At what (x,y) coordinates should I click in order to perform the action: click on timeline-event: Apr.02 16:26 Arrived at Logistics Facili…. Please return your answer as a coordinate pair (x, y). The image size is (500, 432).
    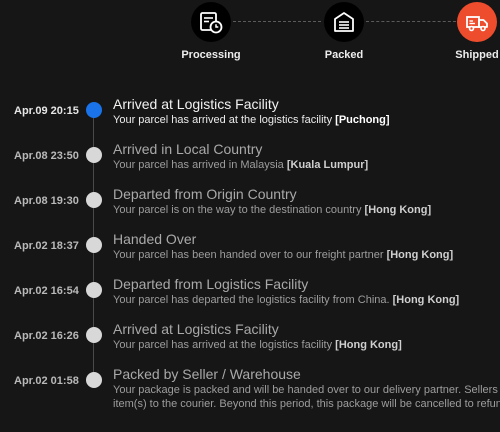
    Looking at the image, I should click on (250, 344).